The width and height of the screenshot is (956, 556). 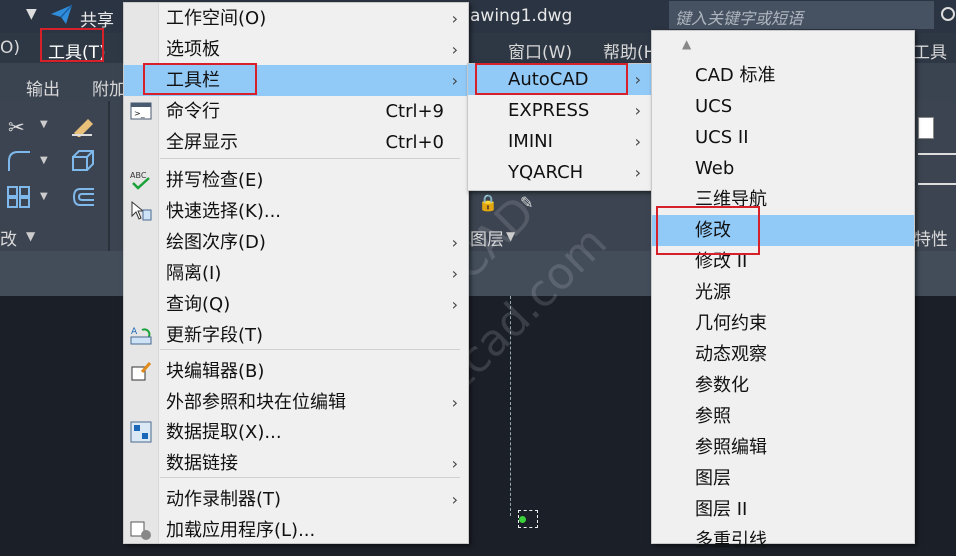 I want to click on tools-menu-item: 动作录制器(T) ›, so click(x=296, y=499).